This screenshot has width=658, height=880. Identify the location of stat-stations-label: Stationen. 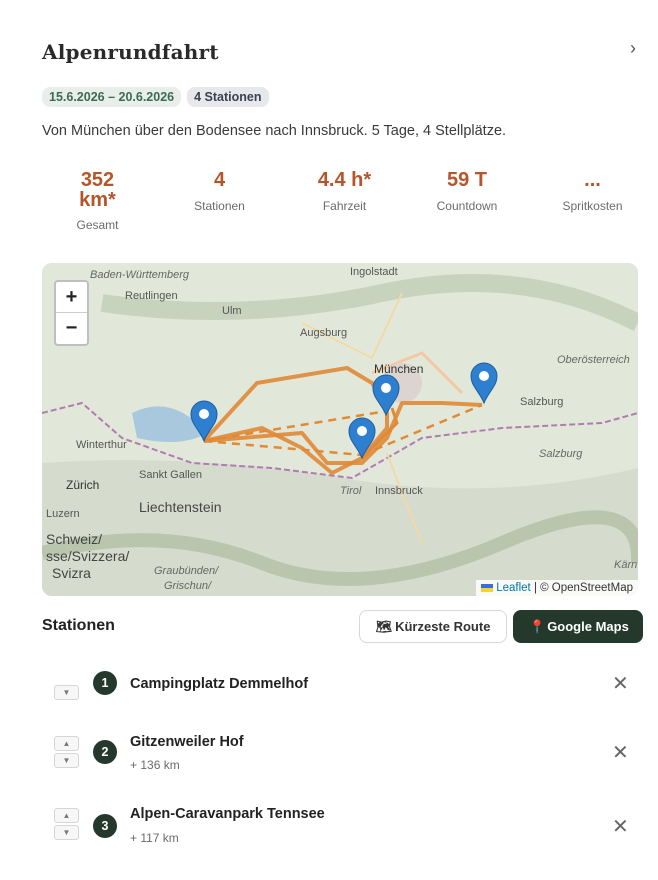
(219, 206).